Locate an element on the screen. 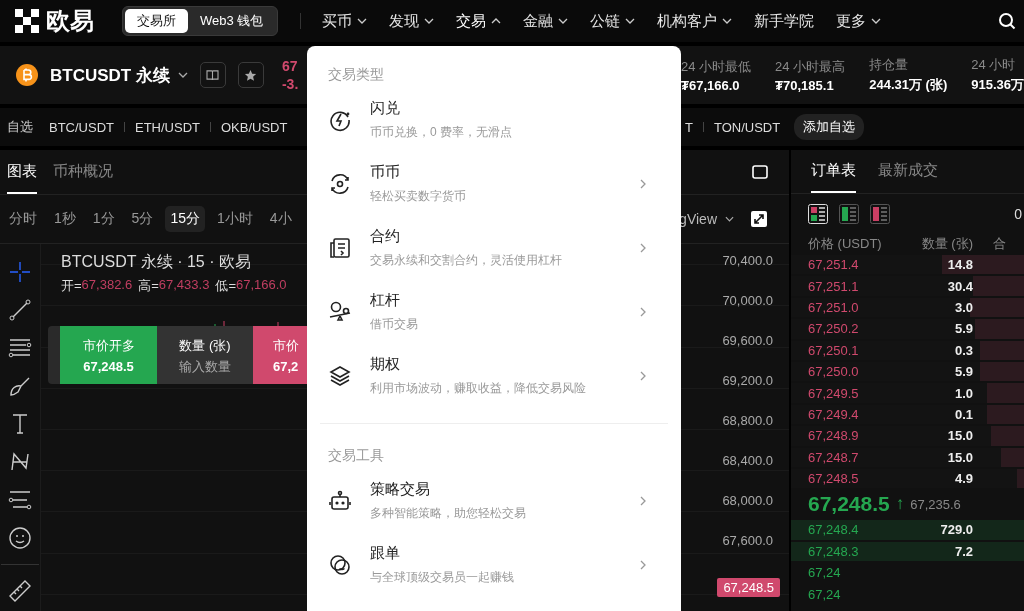 The width and height of the screenshot is (1024, 611). timeframe-tab: 1秒 is located at coordinates (65, 219).